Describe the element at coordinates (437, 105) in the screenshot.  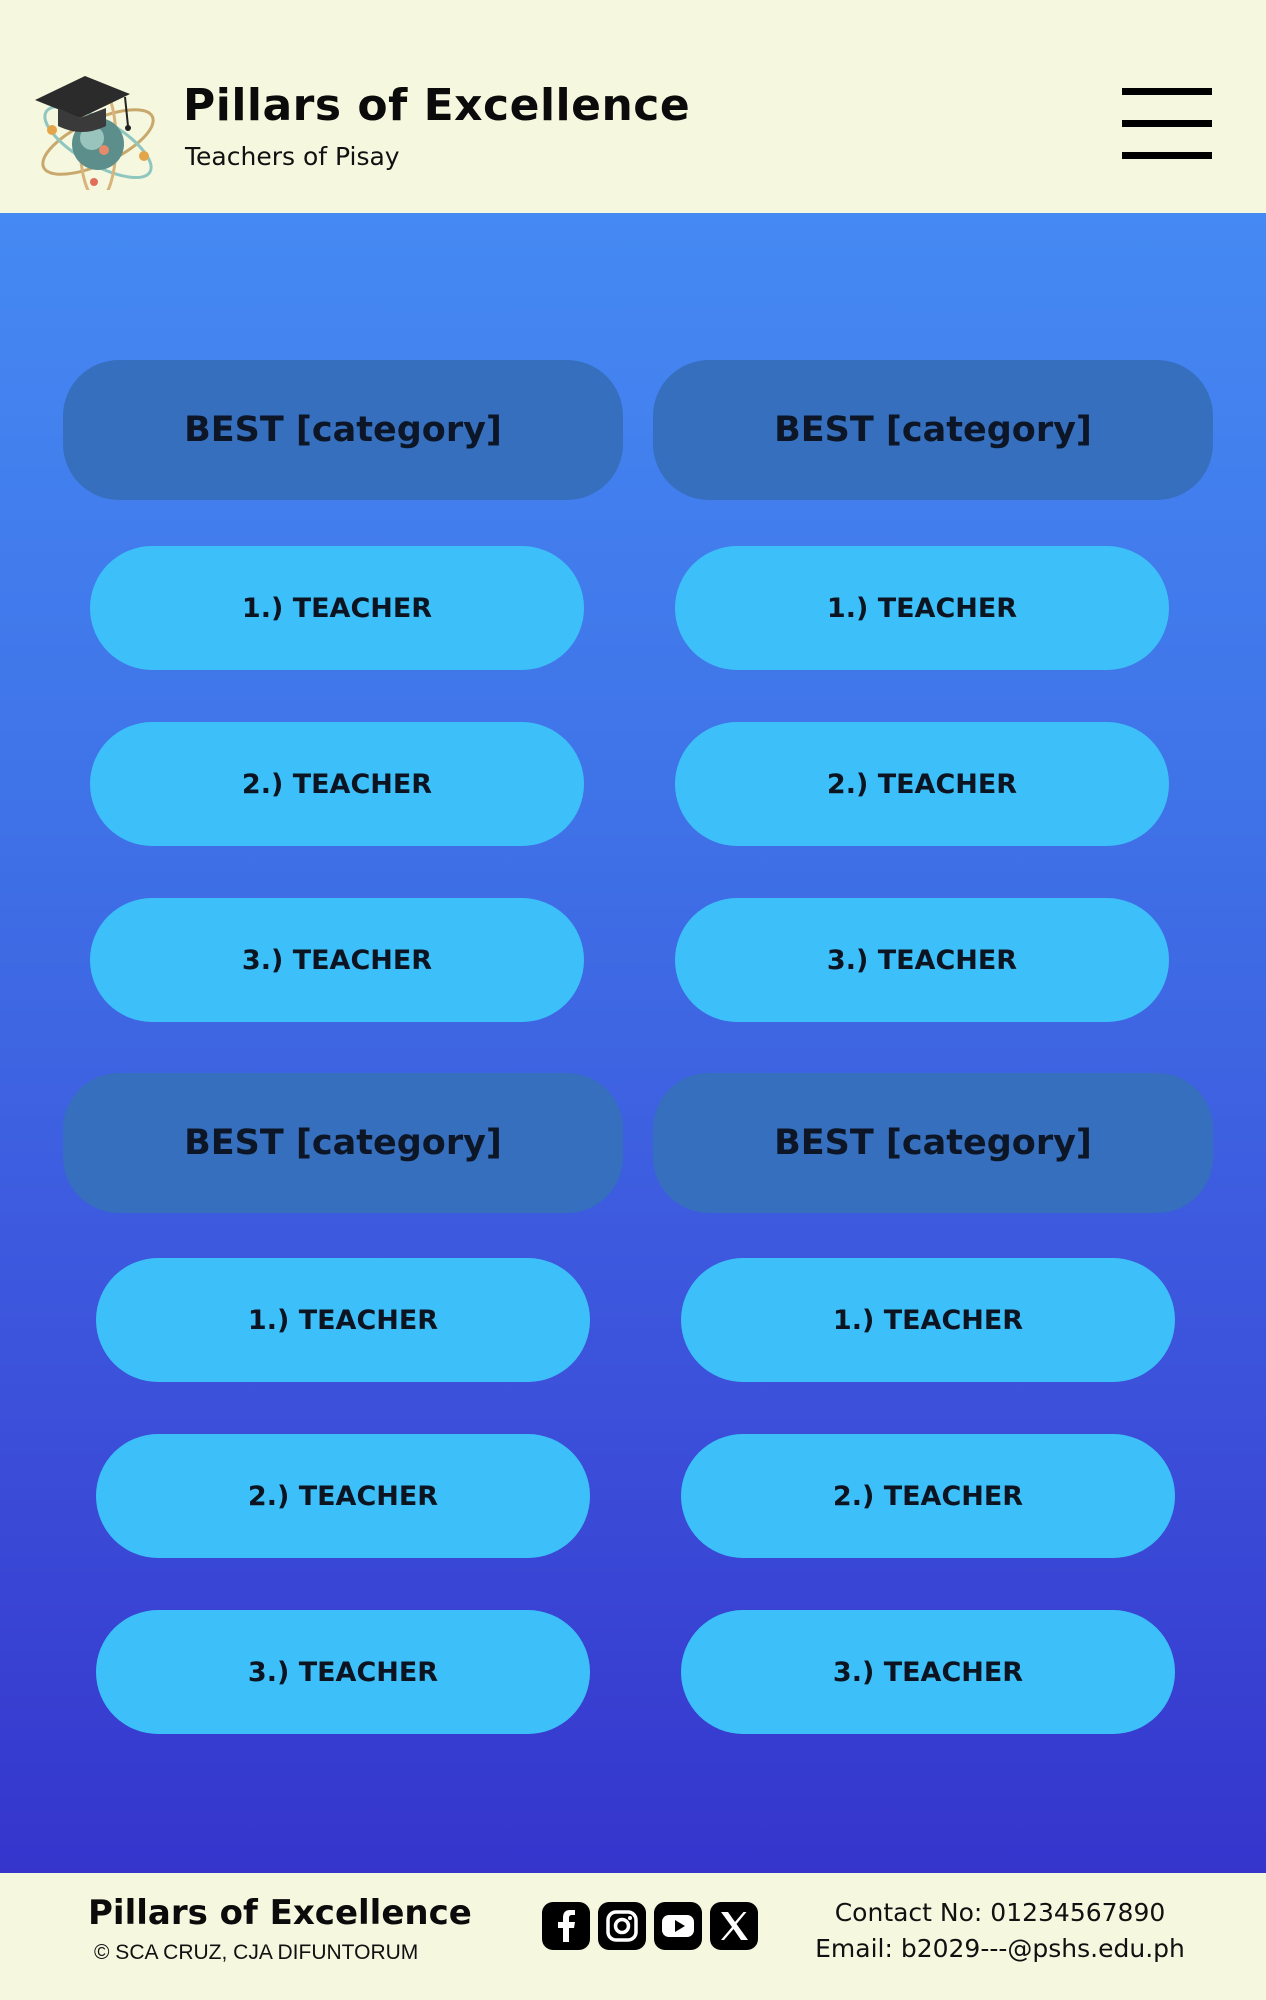
I see `site-title: Pillars of Excellence` at that location.